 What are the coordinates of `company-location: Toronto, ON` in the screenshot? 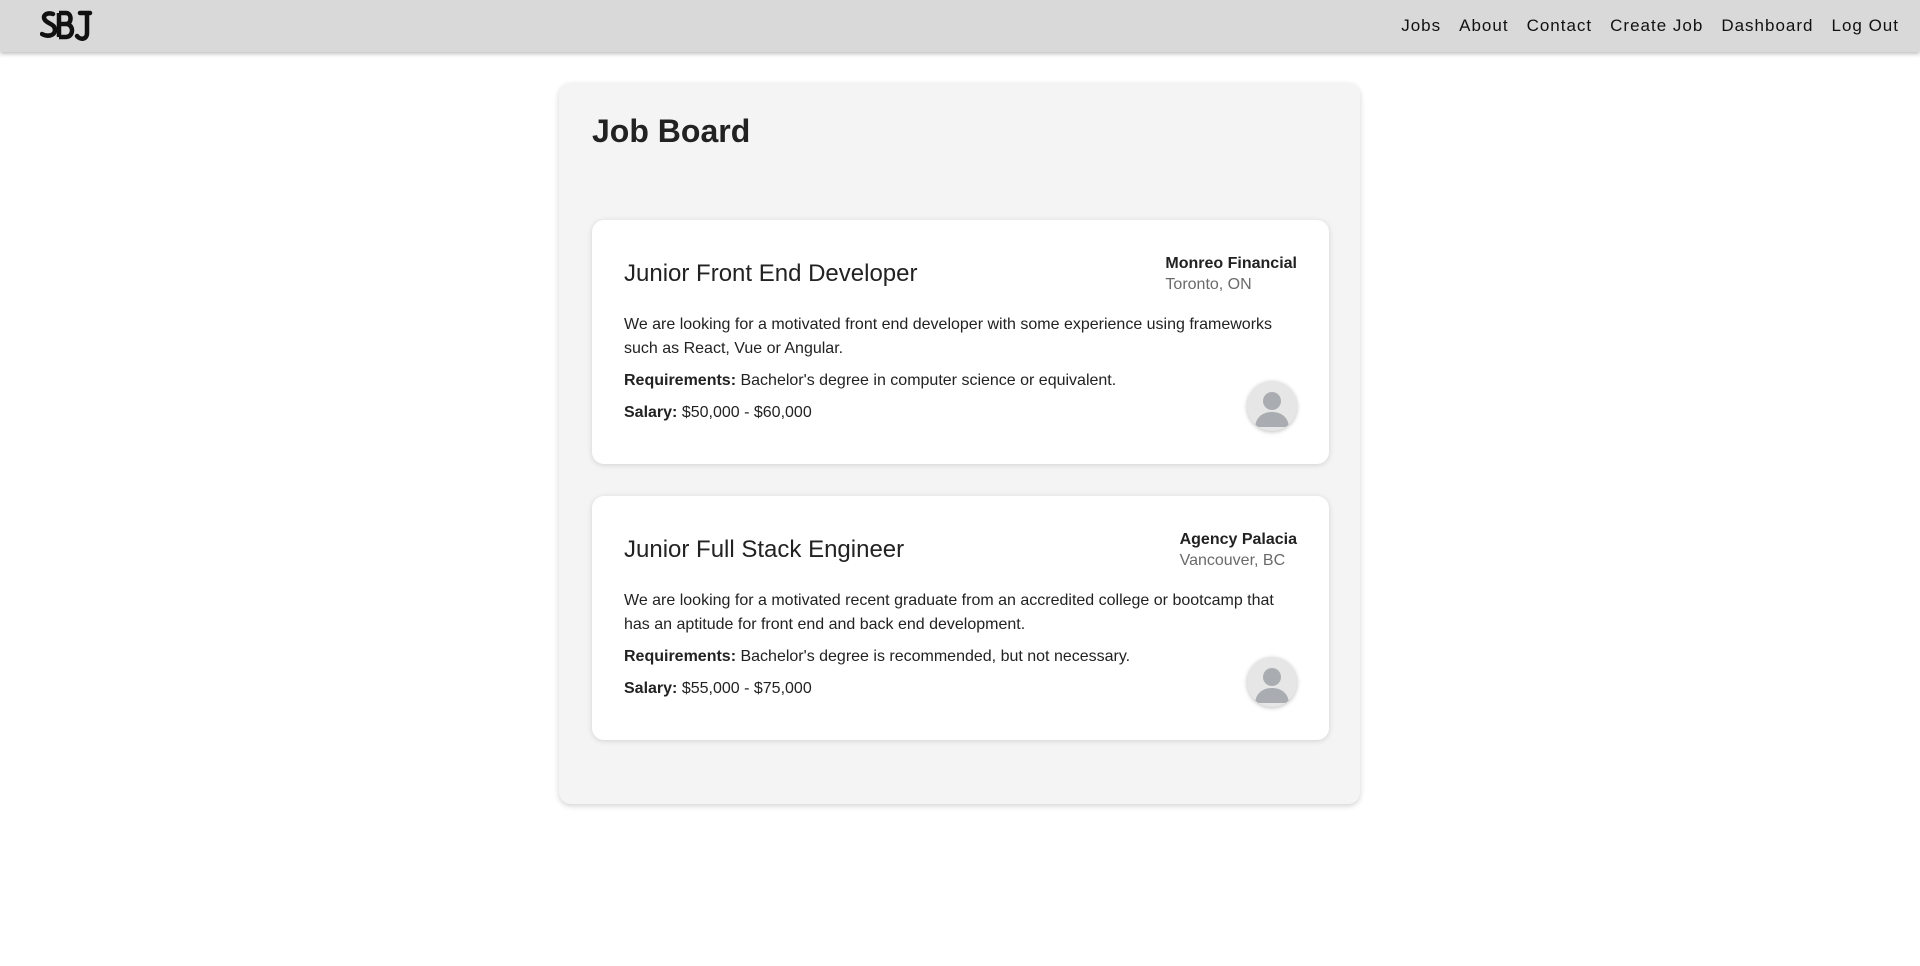 It's located at (1208, 284).